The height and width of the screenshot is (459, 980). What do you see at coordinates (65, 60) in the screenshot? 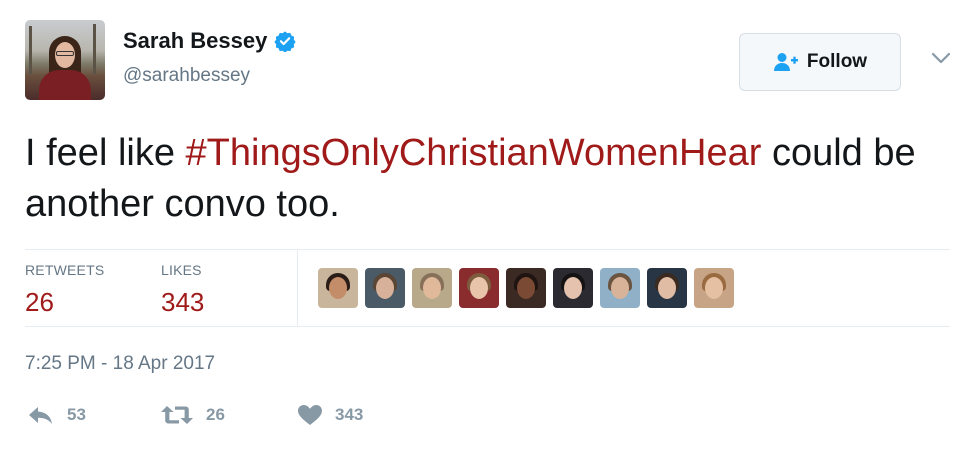
I see `author-avatar` at bounding box center [65, 60].